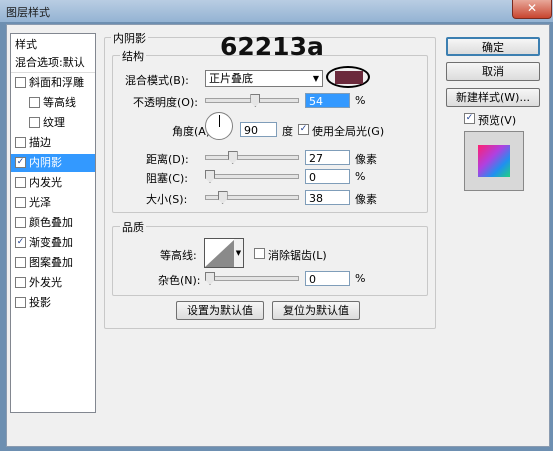 This screenshot has height=451, width=553. Describe the element at coordinates (167, 178) in the screenshot. I see `choke-label: 阻塞(C):` at that location.